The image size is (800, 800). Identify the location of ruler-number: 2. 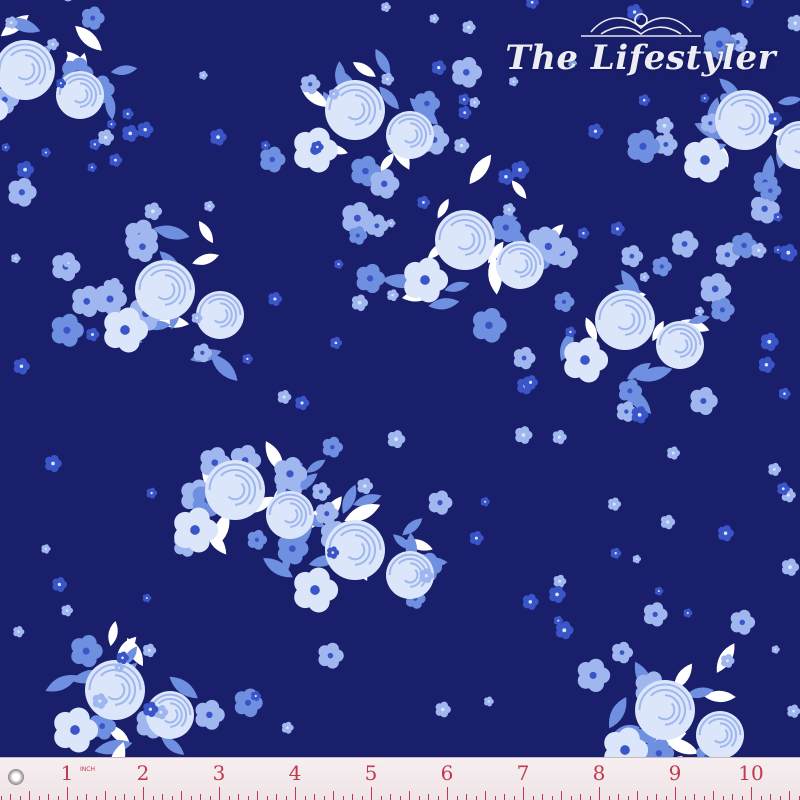
(143, 773).